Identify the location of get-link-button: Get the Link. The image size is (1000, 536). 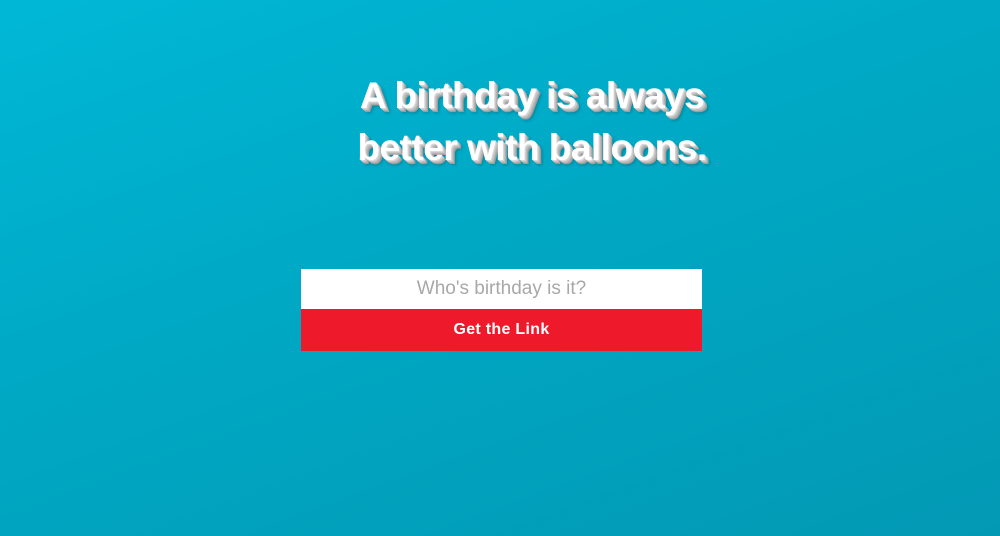
(501, 330).